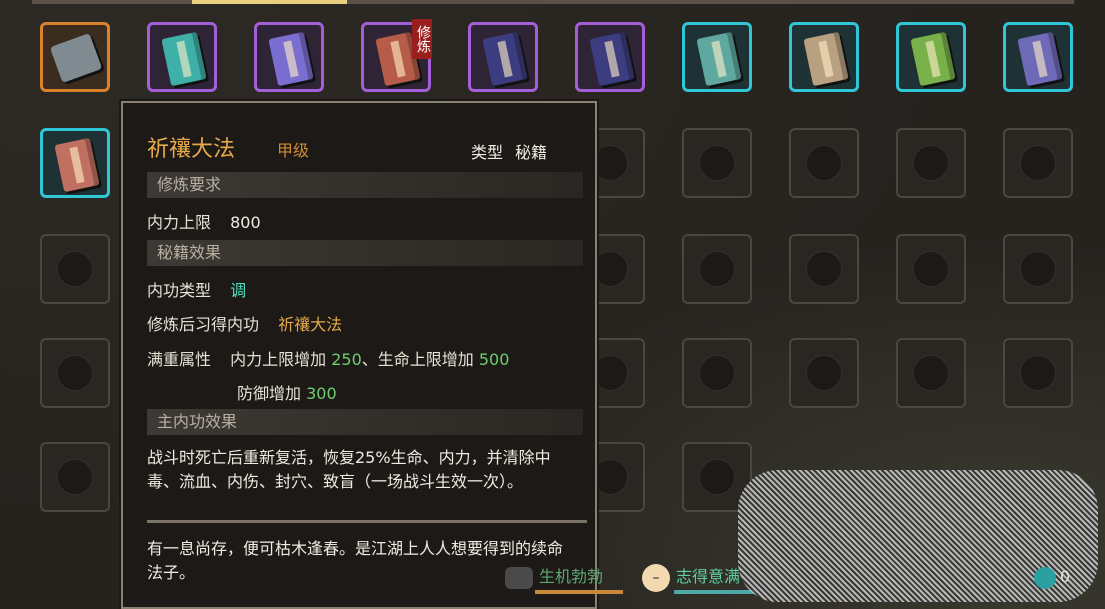 The height and width of the screenshot is (609, 1105). What do you see at coordinates (278, 359) in the screenshot?
I see `attr1-label: 内力上限增加` at bounding box center [278, 359].